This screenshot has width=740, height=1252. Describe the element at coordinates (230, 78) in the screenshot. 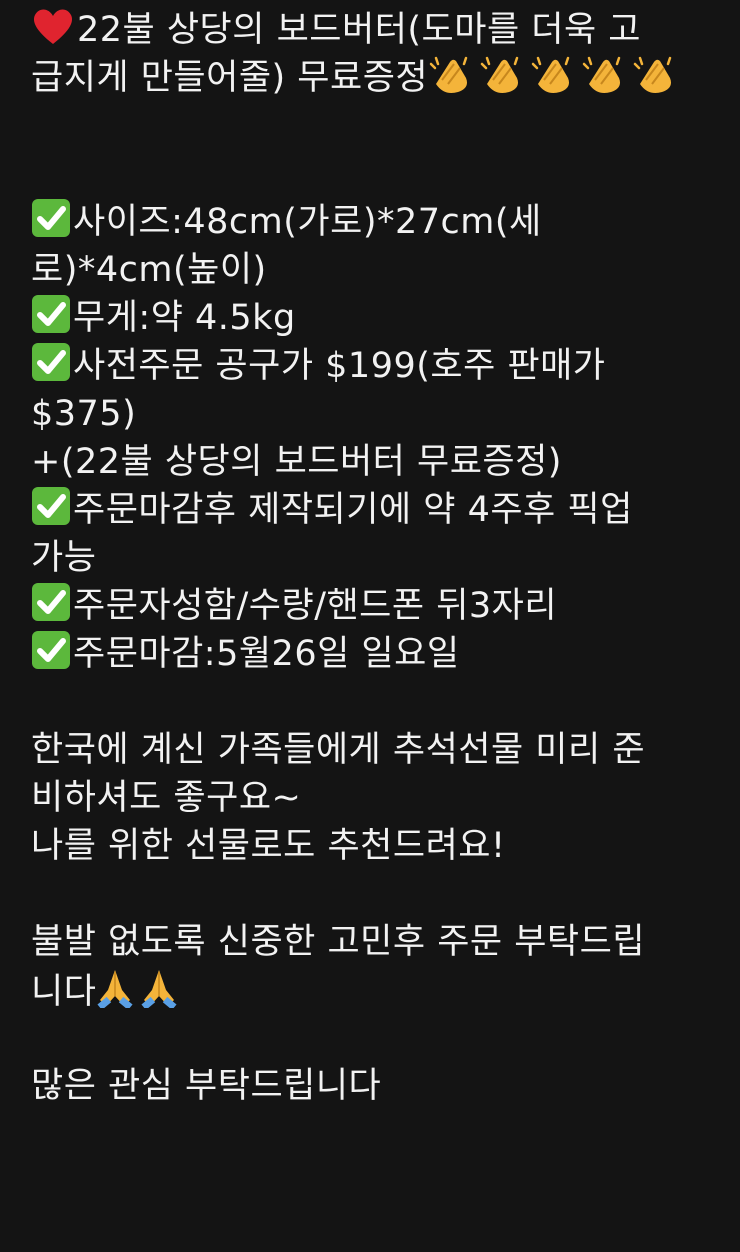

I see `line-text: 급지게 만들어줄) 무료증정` at that location.